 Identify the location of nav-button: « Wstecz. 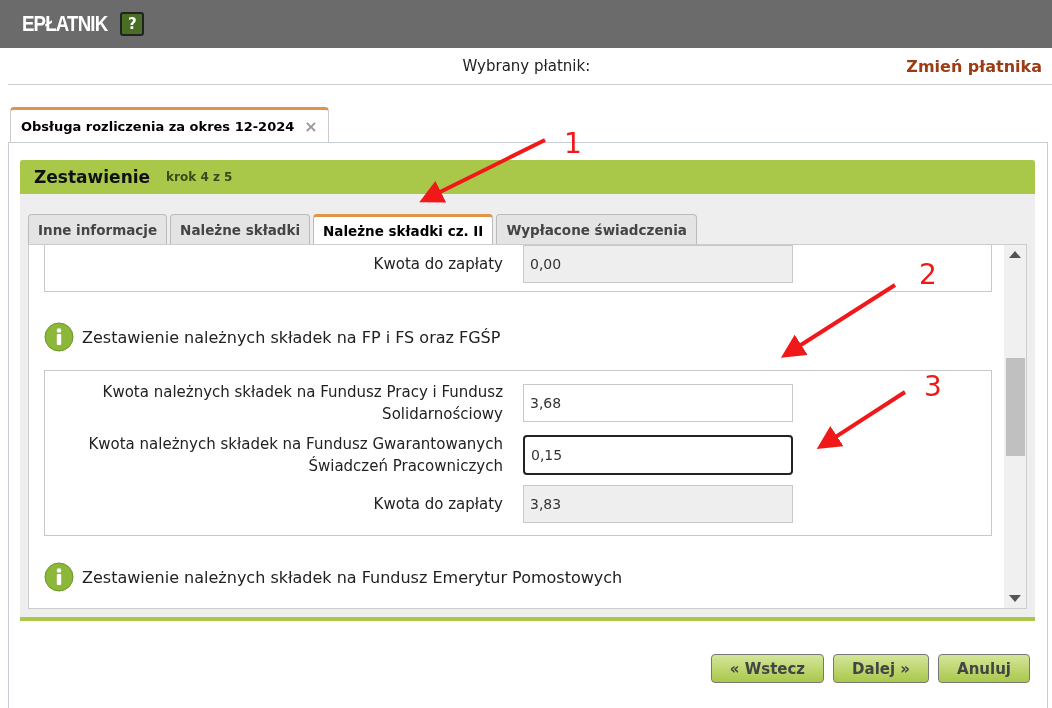
(767, 668).